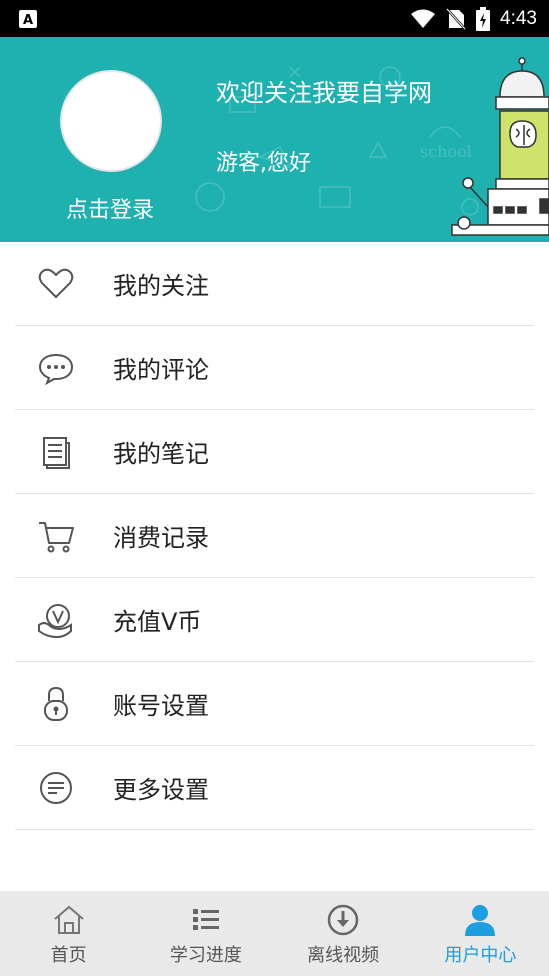  Describe the element at coordinates (480, 955) in the screenshot. I see `nav-label: 用户中心` at that location.